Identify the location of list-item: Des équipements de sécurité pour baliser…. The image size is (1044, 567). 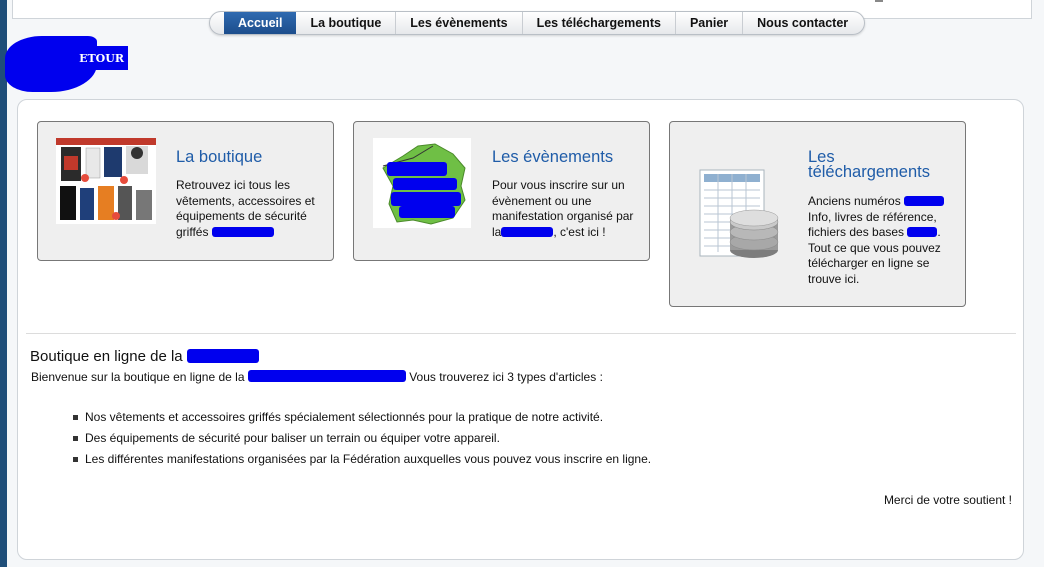
(362, 441).